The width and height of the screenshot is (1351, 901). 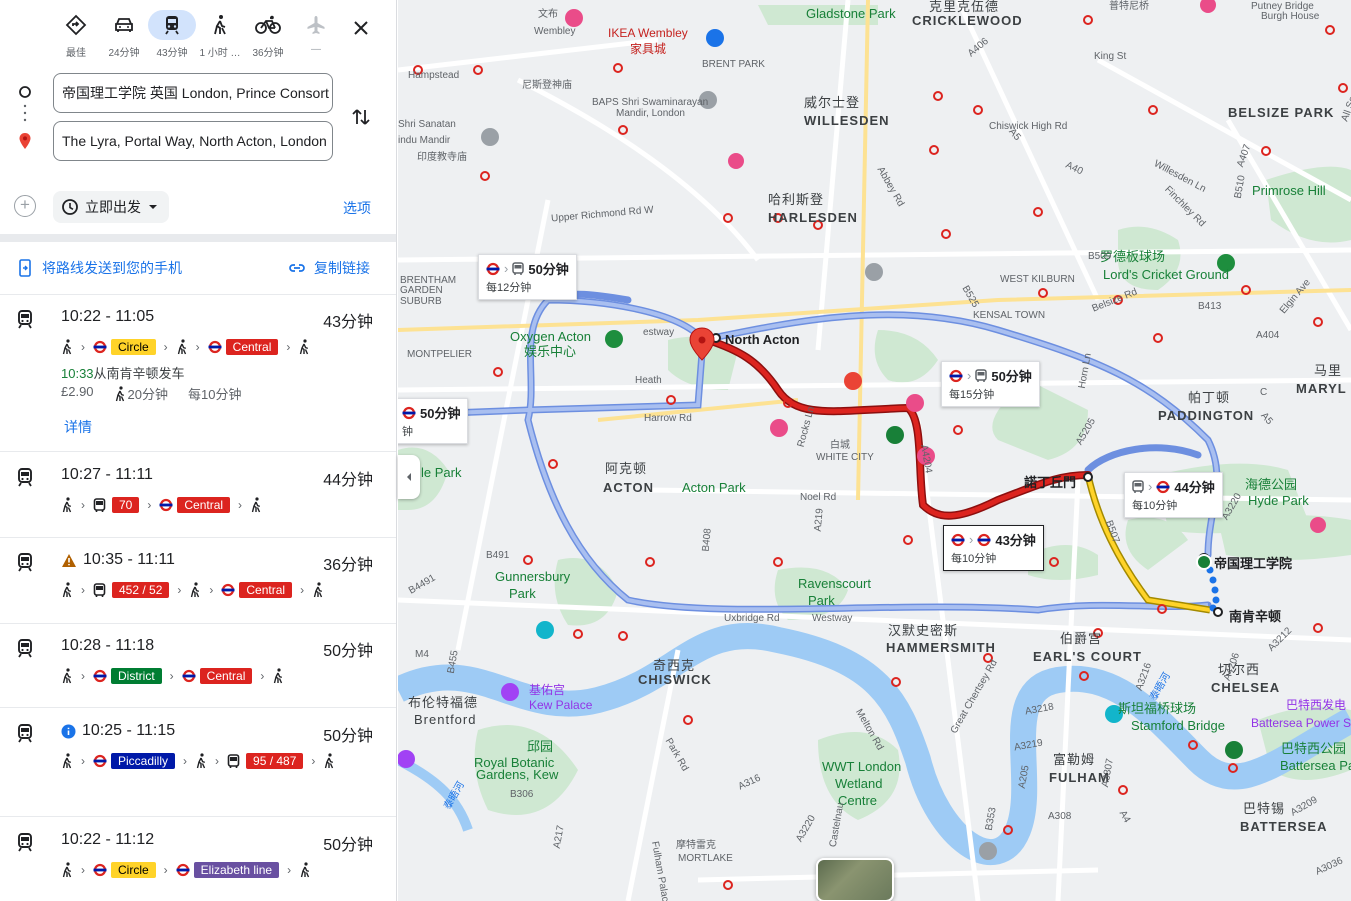 What do you see at coordinates (361, 117) in the screenshot?
I see `swap-endpoints-button` at bounding box center [361, 117].